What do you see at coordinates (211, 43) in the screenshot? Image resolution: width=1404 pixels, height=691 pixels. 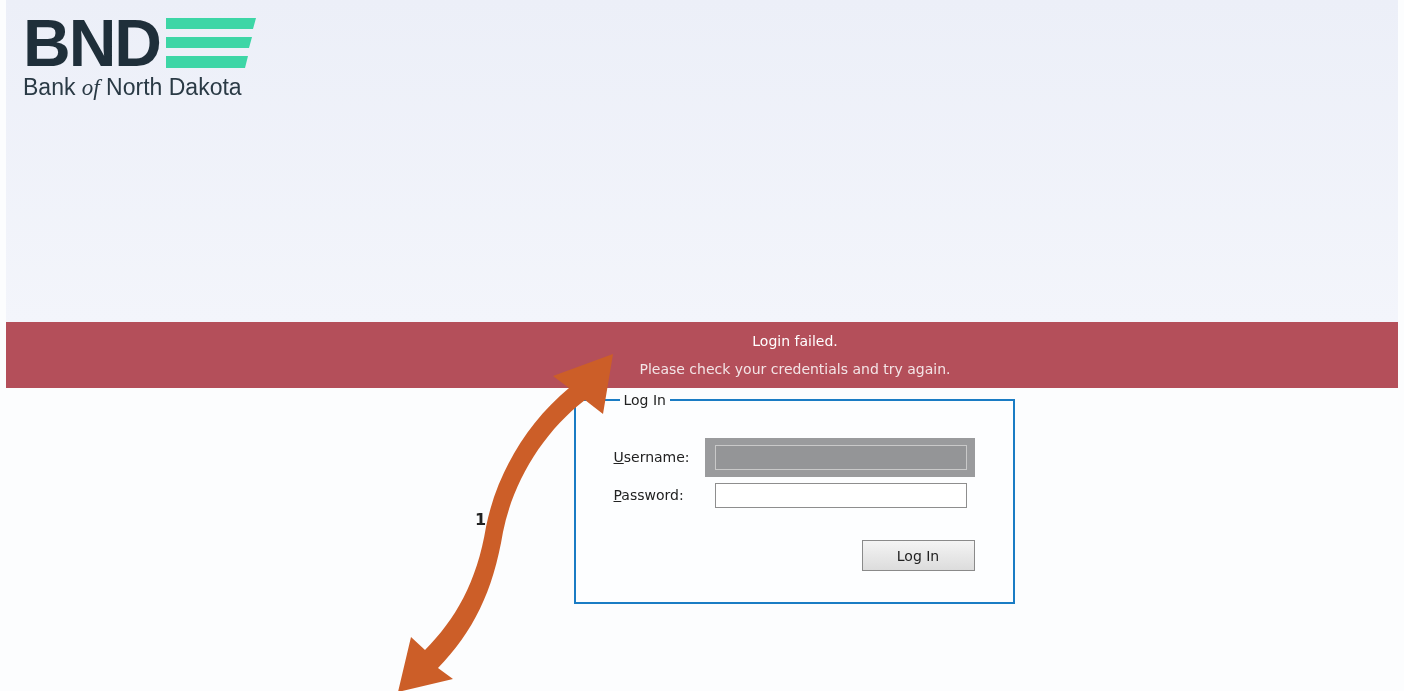 I see `logo-stripes-icon` at bounding box center [211, 43].